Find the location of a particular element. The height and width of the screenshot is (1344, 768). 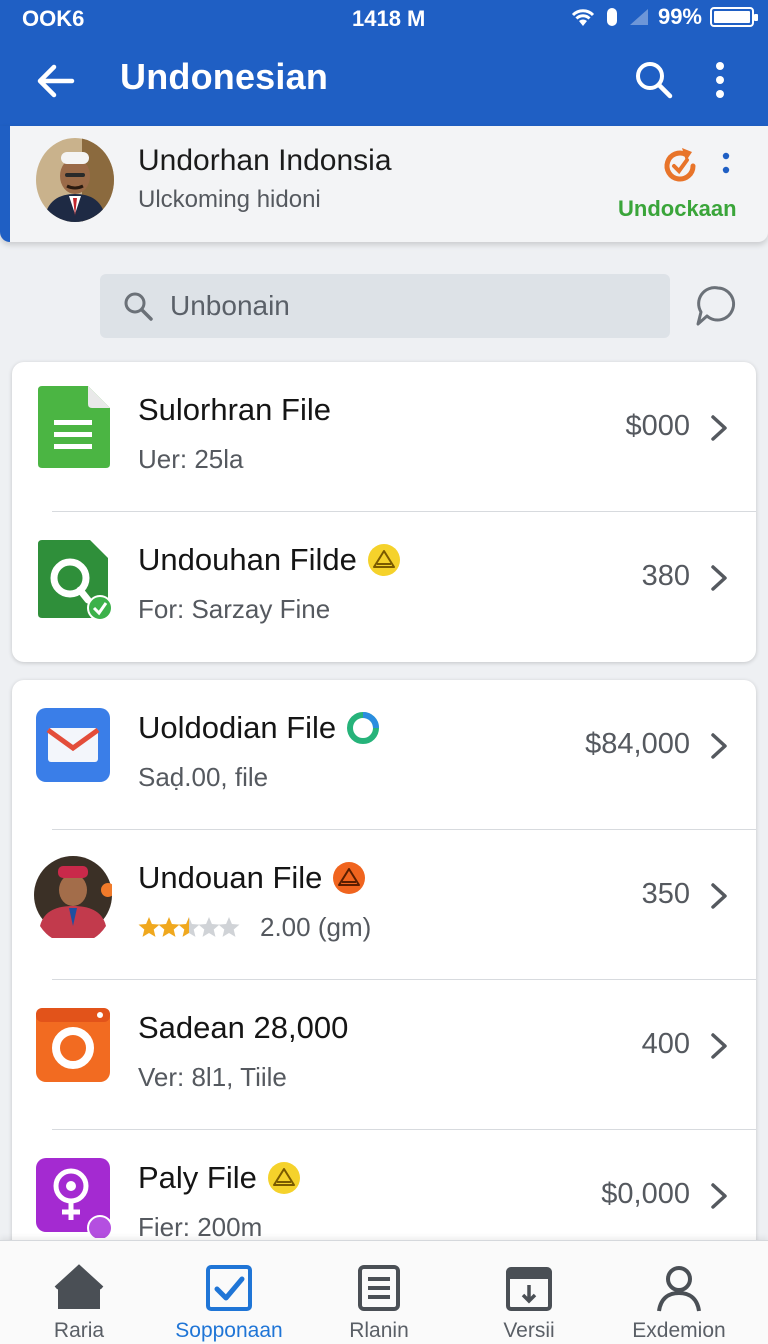

orange-record-app-icon is located at coordinates (73, 1045).